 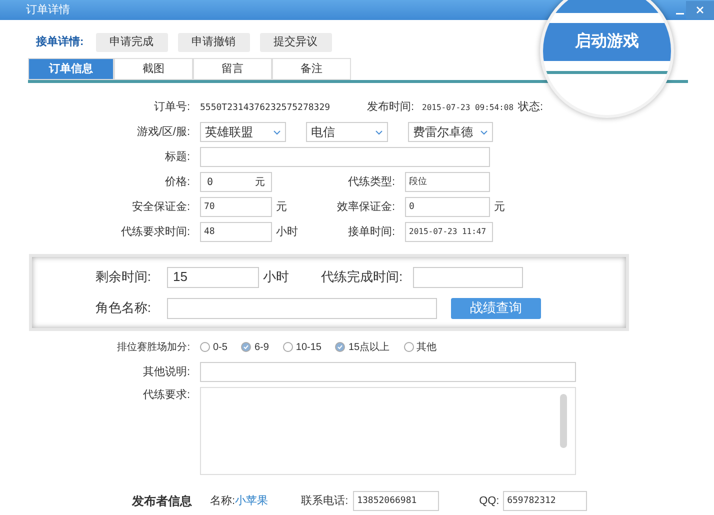 I want to click on radio-option: 其他, so click(x=420, y=347).